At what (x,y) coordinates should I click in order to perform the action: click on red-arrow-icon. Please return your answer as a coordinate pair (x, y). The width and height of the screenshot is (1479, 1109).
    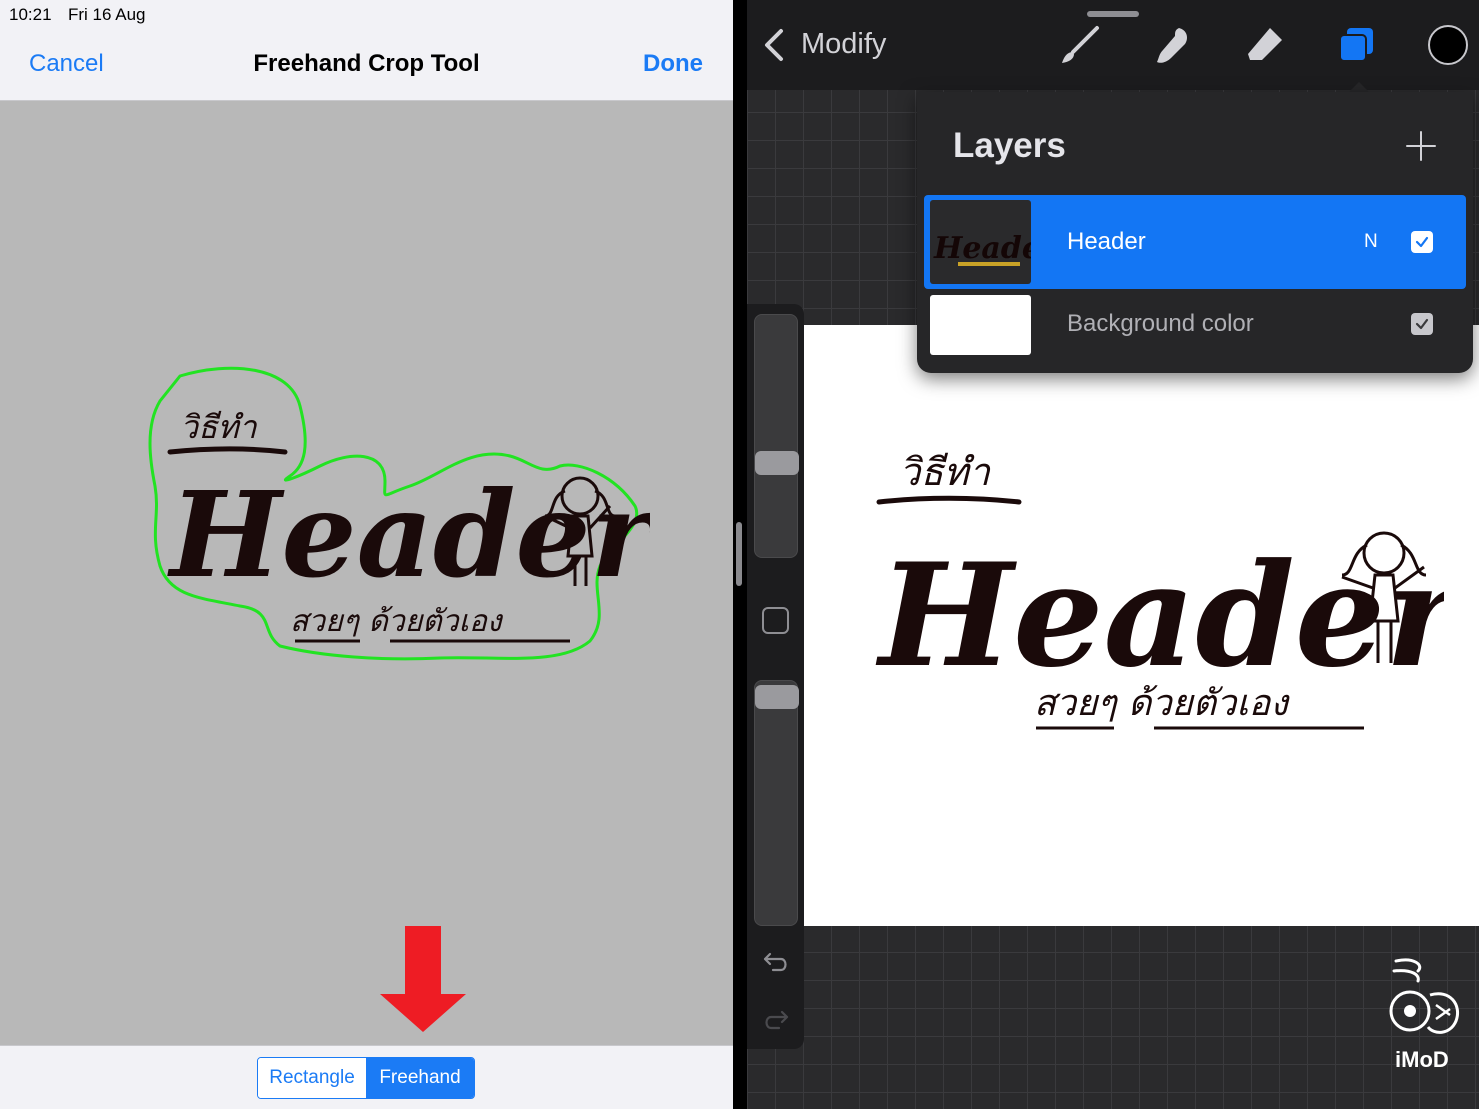
    Looking at the image, I should click on (423, 979).